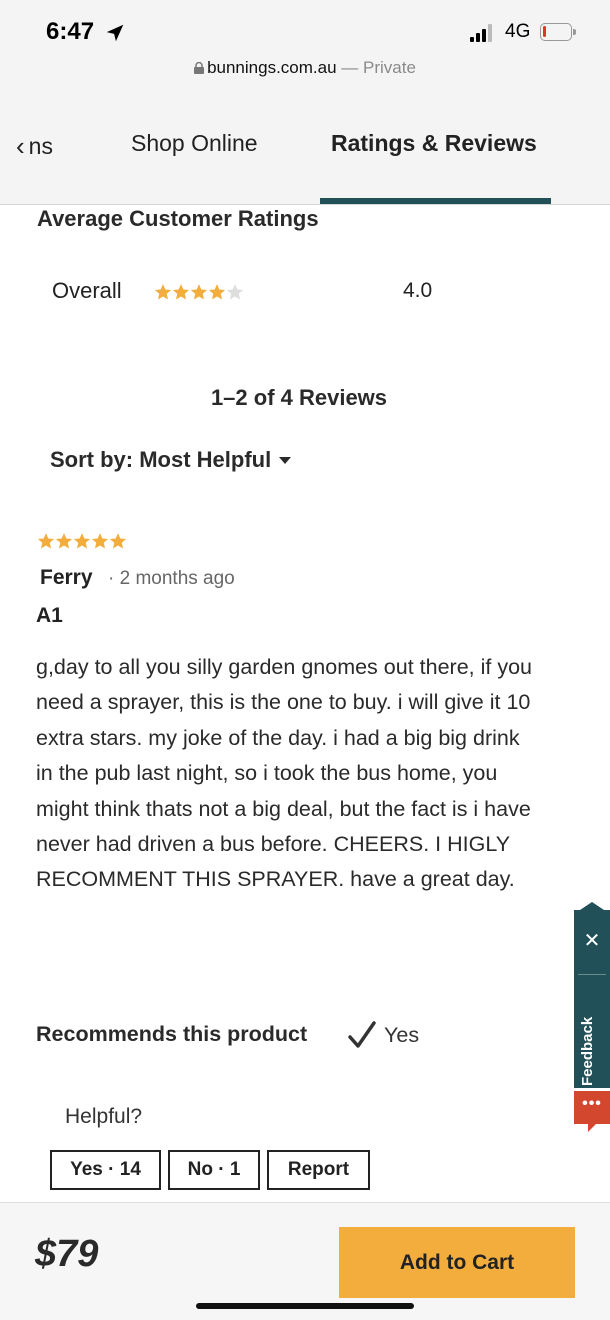 This screenshot has height=1320, width=610. I want to click on private-label: — Private, so click(378, 67).